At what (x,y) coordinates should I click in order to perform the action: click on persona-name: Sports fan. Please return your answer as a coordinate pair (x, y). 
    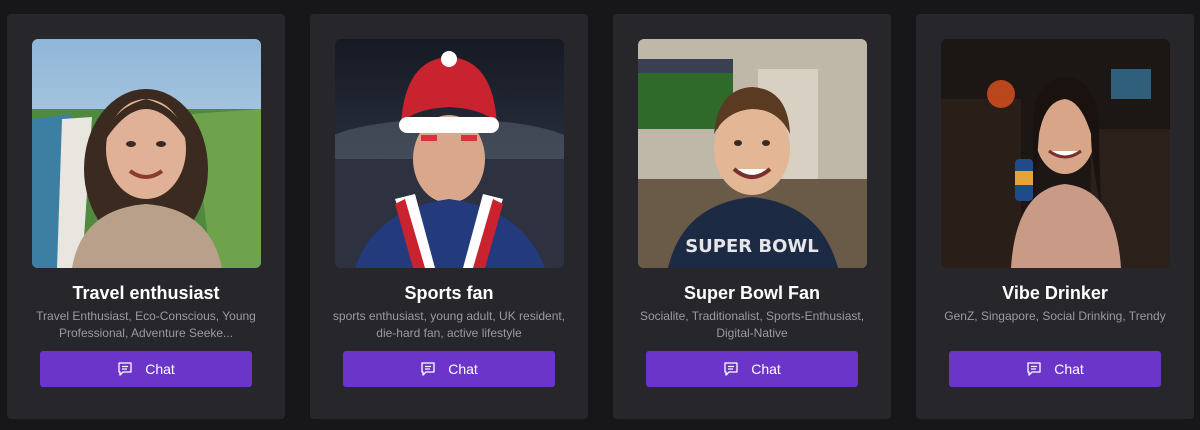
    Looking at the image, I should click on (449, 293).